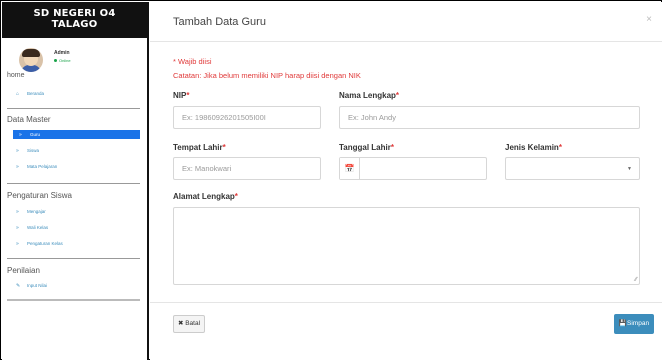 This screenshot has width=662, height=360. What do you see at coordinates (350, 168) in the screenshot?
I see `calendar-icon: 📅` at bounding box center [350, 168].